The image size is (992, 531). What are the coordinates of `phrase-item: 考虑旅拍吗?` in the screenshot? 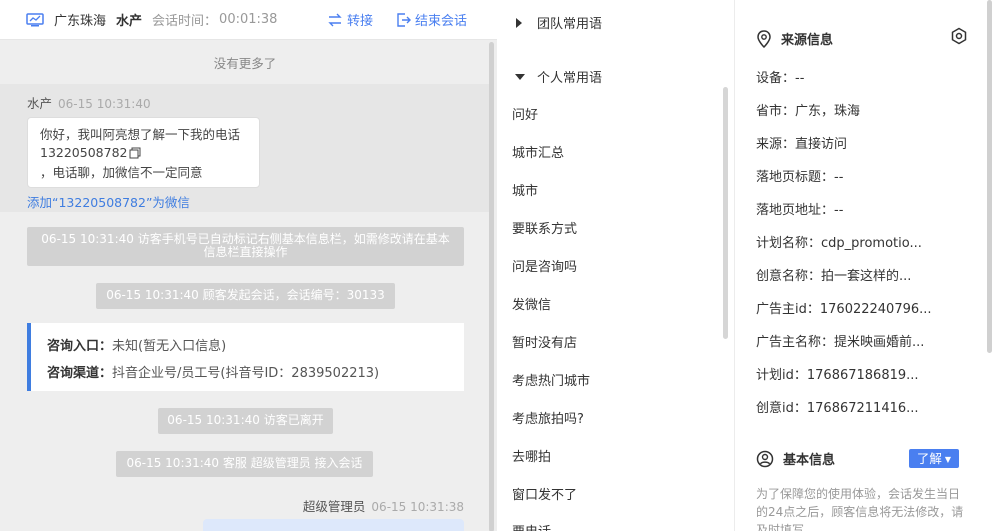 It's located at (548, 417).